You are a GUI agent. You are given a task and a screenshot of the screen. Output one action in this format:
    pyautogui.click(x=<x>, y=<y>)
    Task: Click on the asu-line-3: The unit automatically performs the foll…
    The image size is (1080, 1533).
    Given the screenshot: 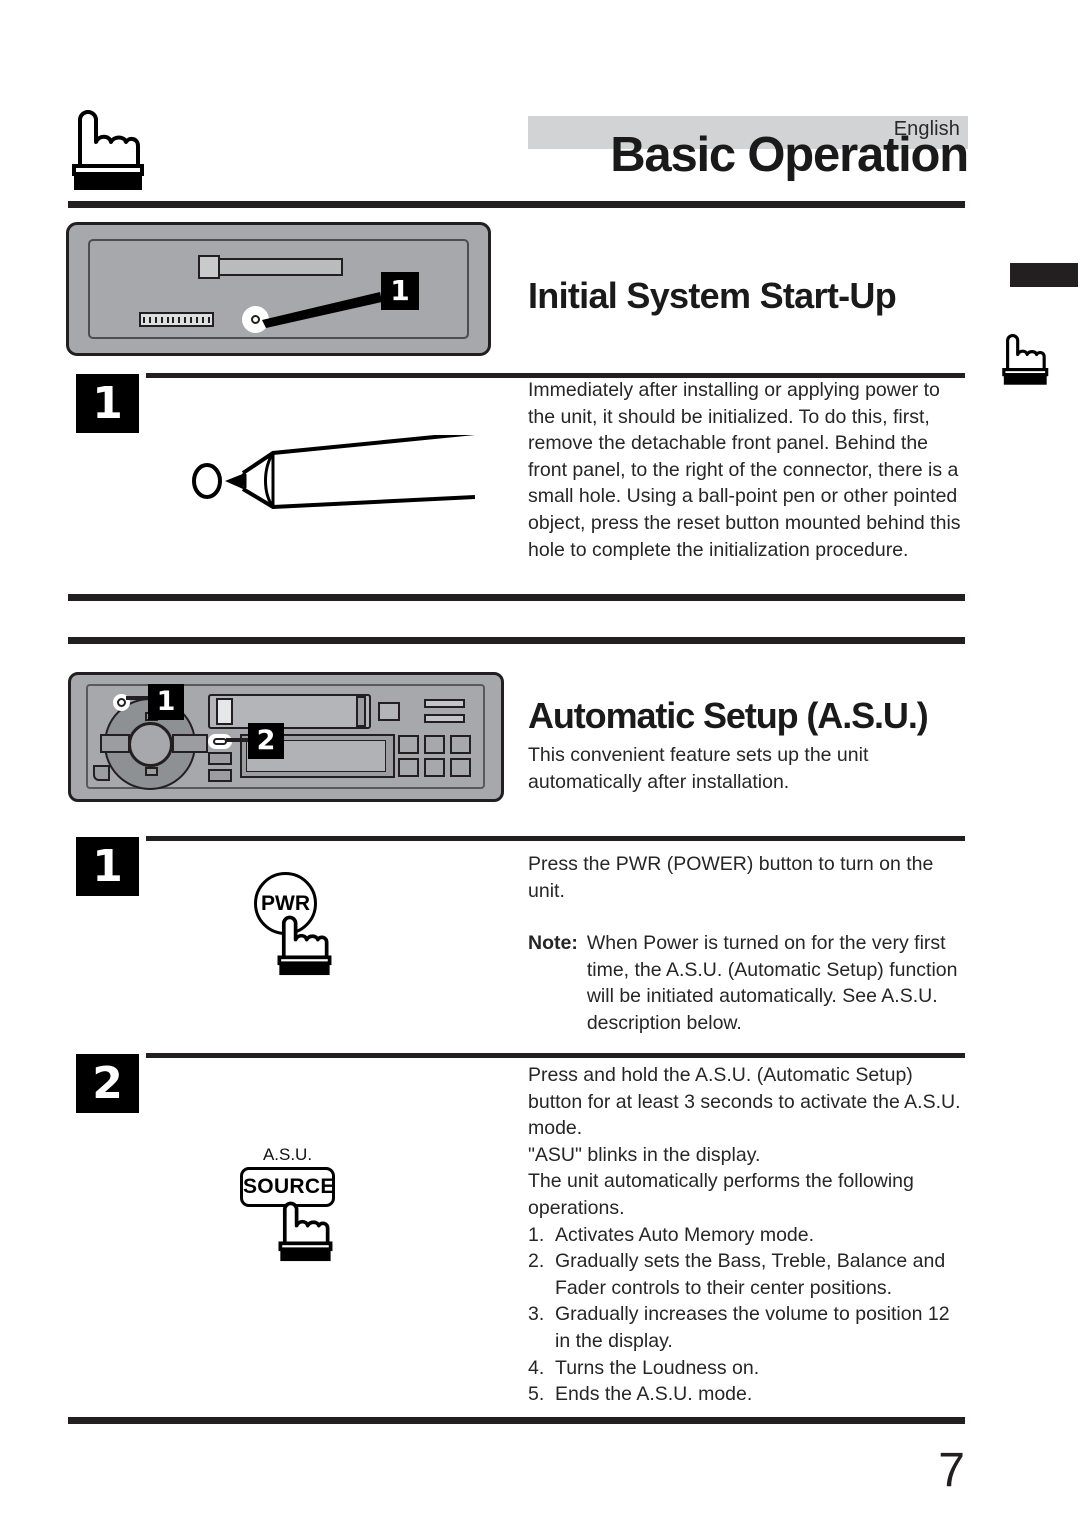 What is the action you would take?
    pyautogui.click(x=721, y=1194)
    